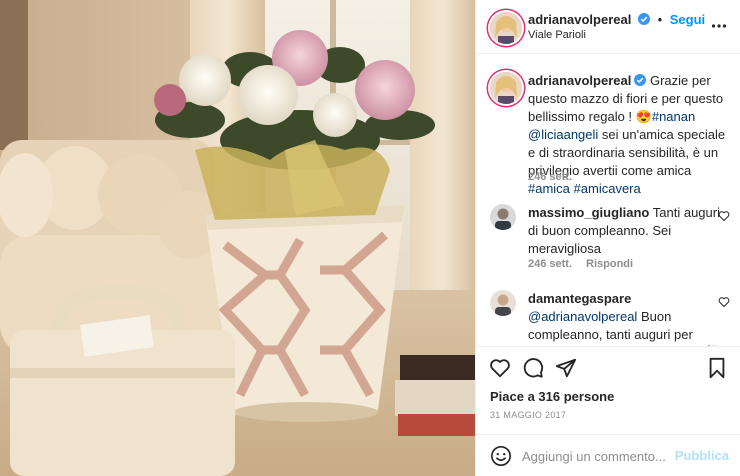  What do you see at coordinates (717, 368) in the screenshot?
I see `save-bookmark-icon` at bounding box center [717, 368].